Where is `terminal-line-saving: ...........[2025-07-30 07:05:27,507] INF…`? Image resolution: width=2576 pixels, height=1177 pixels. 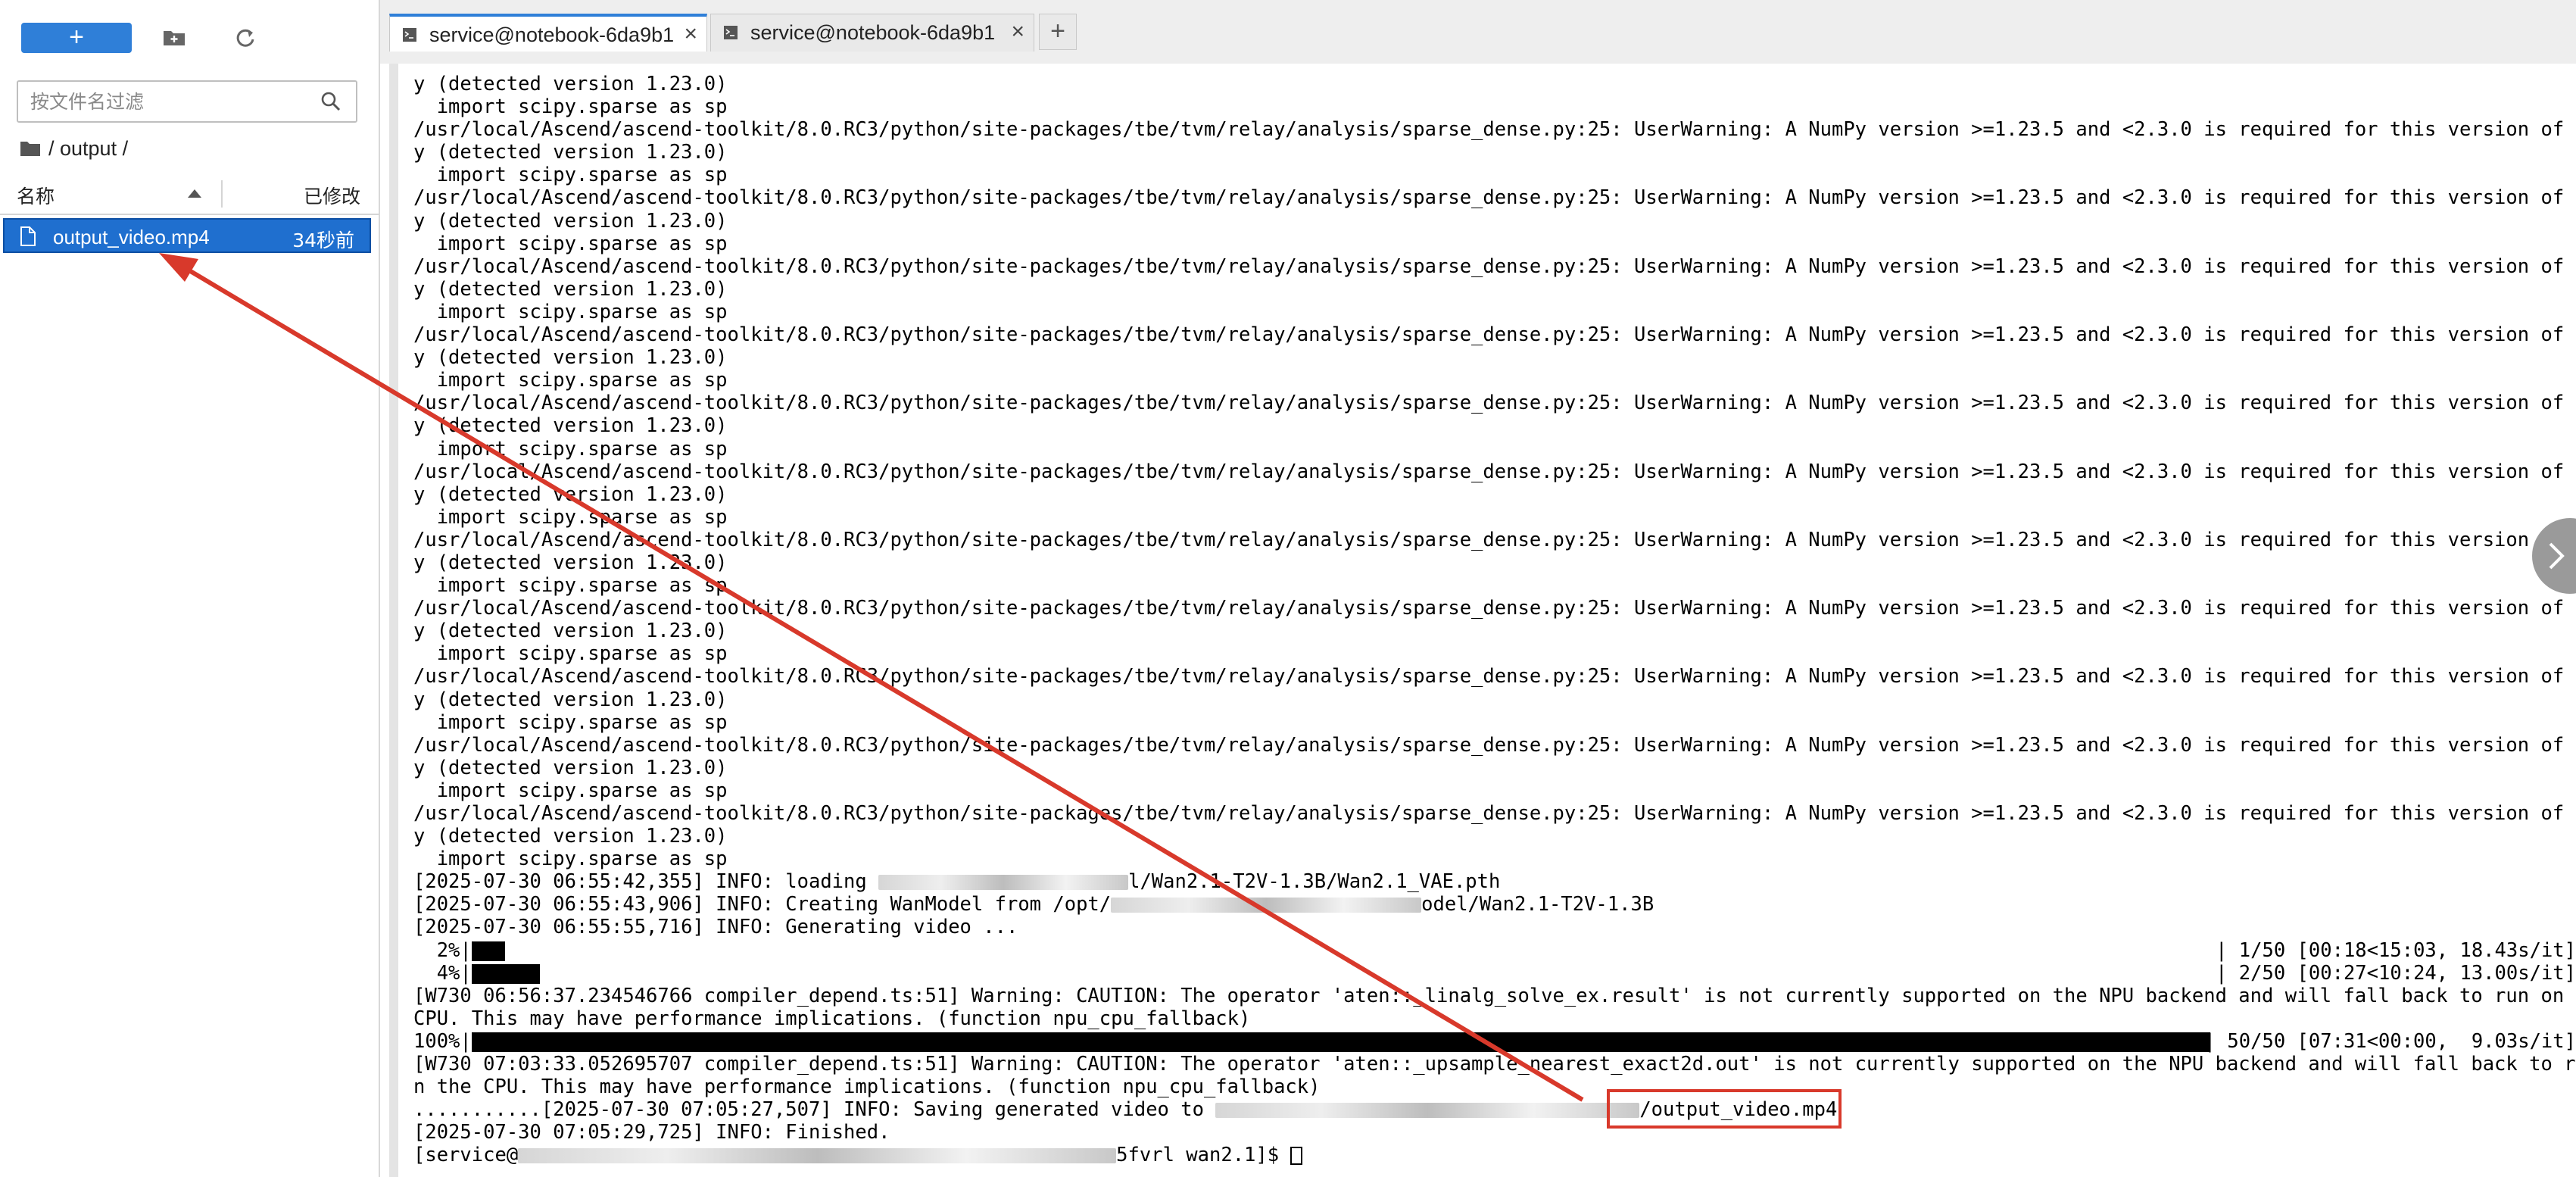 terminal-line-saving: ...........[2025-07-30 07:05:27,507] INF… is located at coordinates (1494, 1109).